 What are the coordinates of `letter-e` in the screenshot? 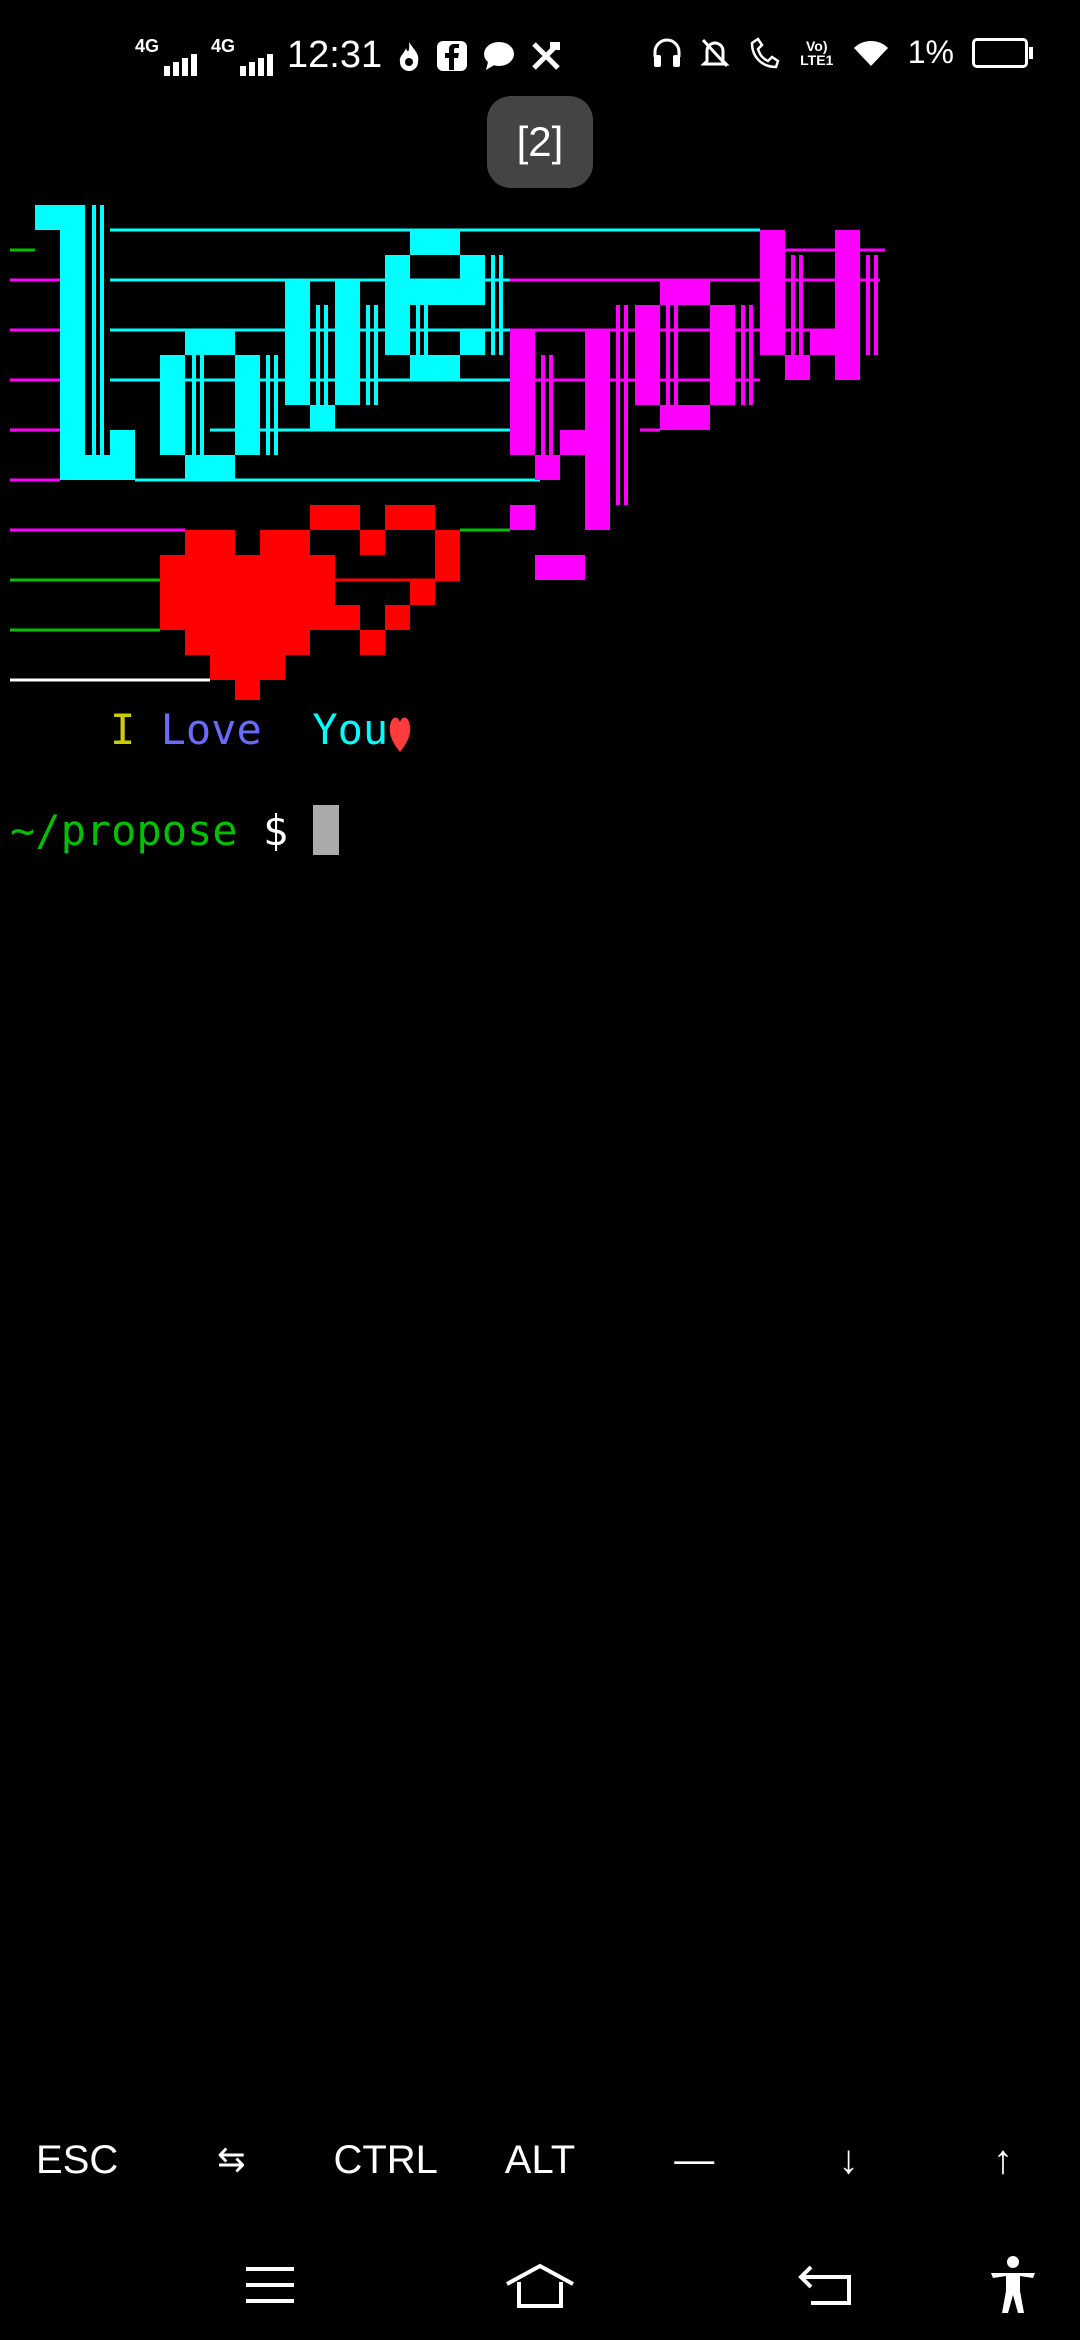 It's located at (444, 305).